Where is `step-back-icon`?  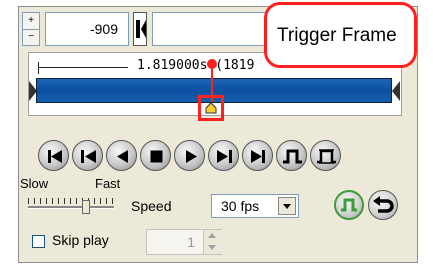 step-back-icon is located at coordinates (88, 156).